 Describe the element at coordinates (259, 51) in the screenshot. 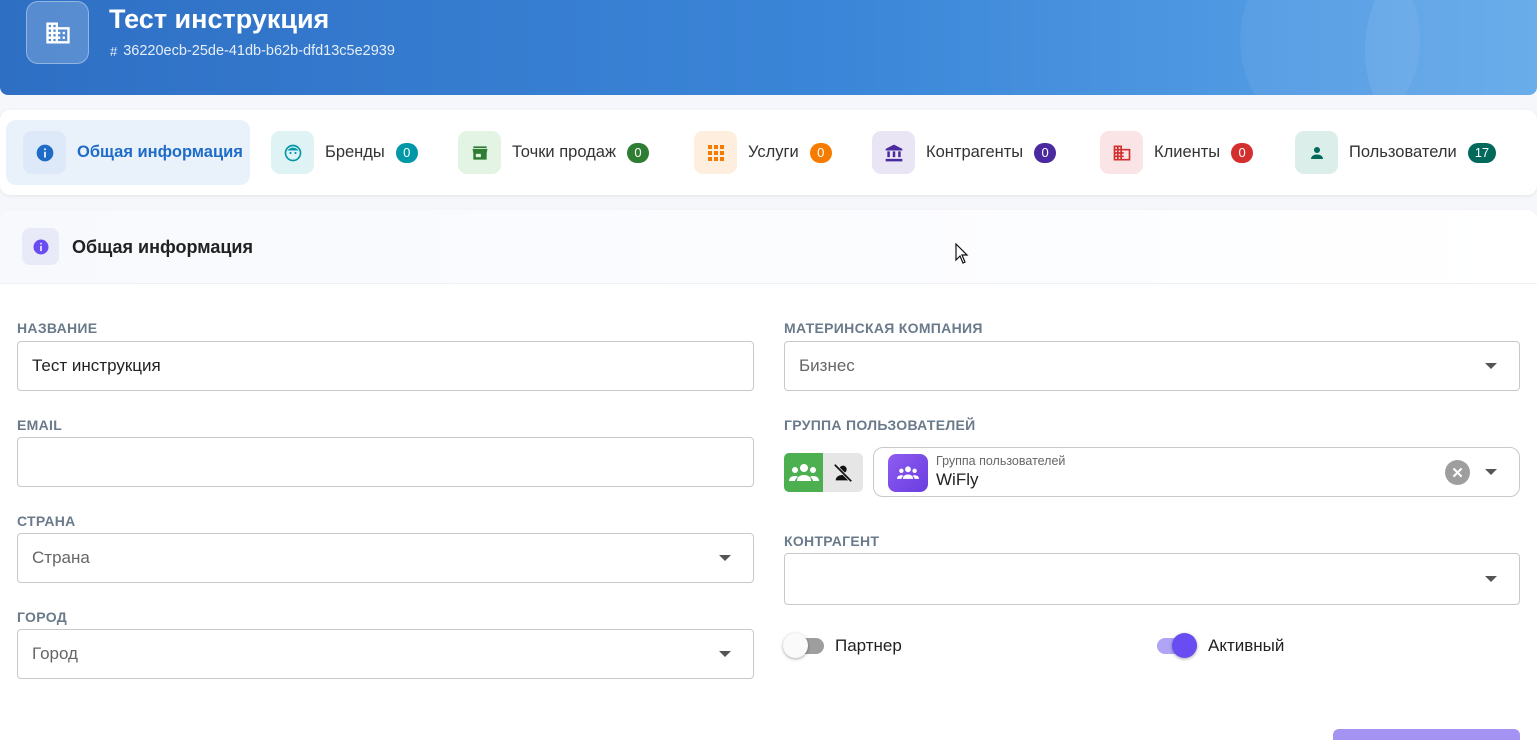

I see `record-id-value: 36220ecb-25de-41db-b62b-dfd13c5e2939` at that location.